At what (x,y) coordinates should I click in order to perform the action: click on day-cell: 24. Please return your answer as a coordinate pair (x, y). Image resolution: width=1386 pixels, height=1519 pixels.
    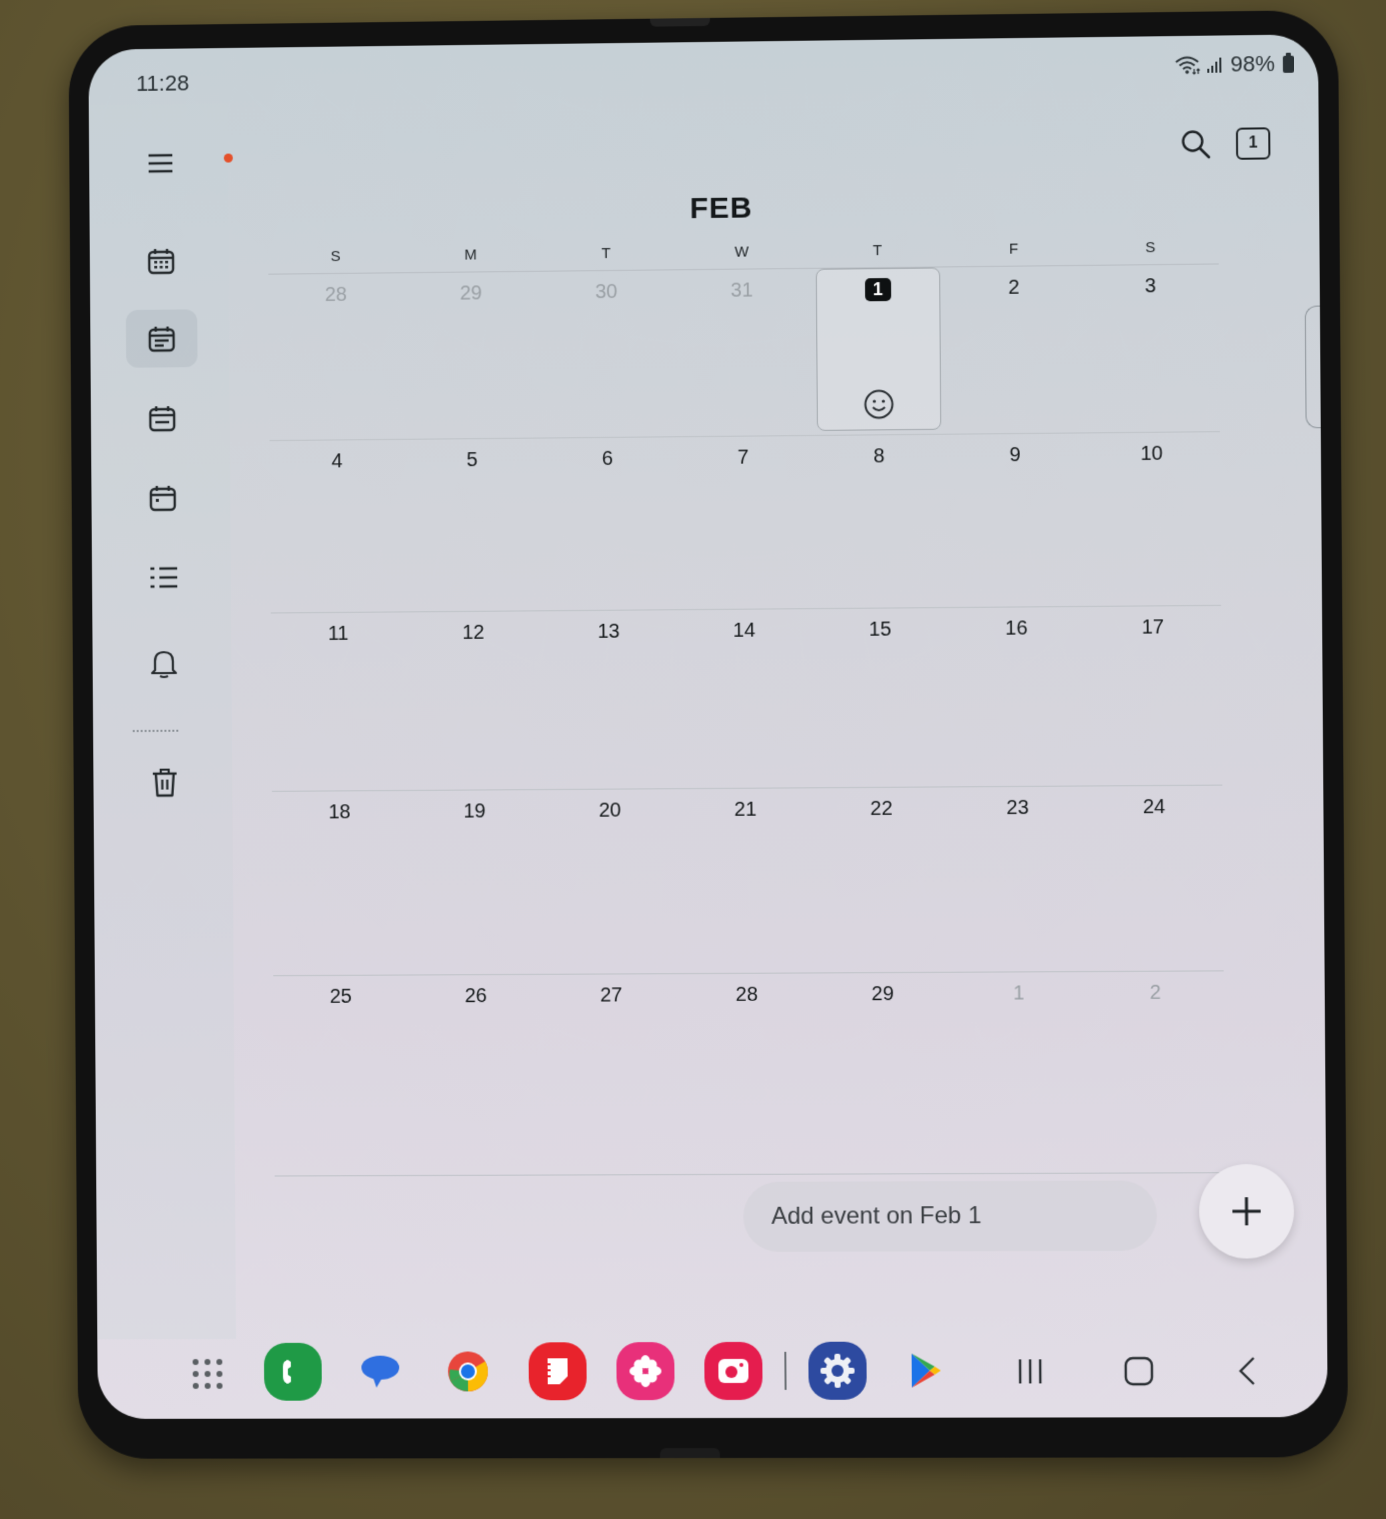
    Looking at the image, I should click on (1155, 878).